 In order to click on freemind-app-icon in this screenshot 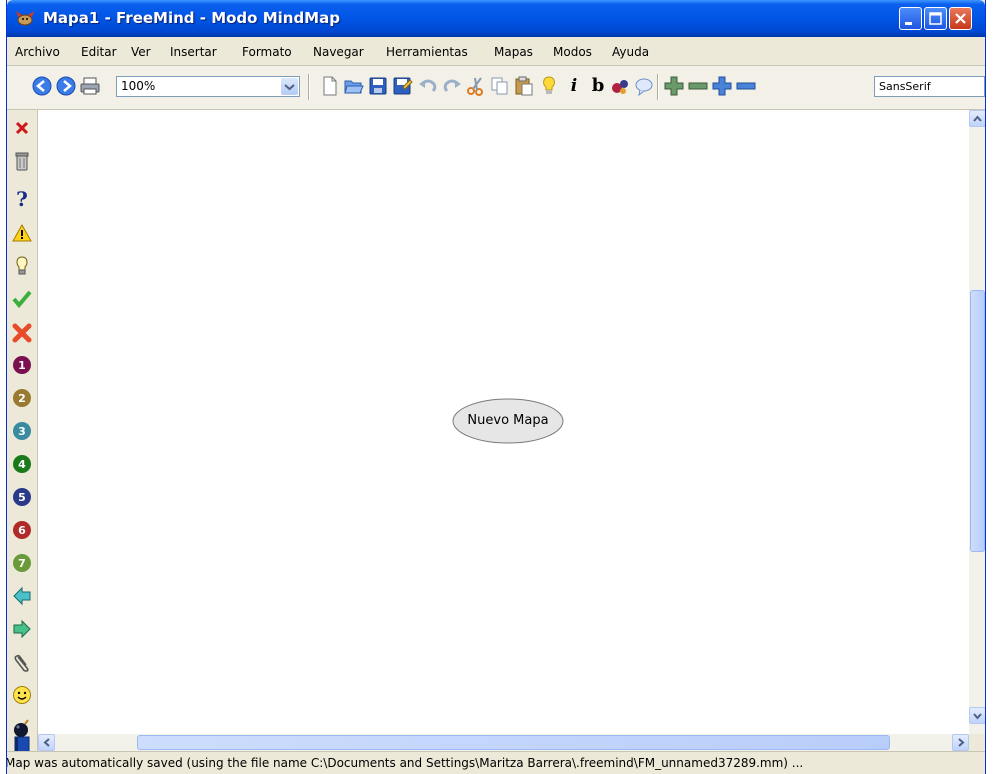, I will do `click(25, 18)`.